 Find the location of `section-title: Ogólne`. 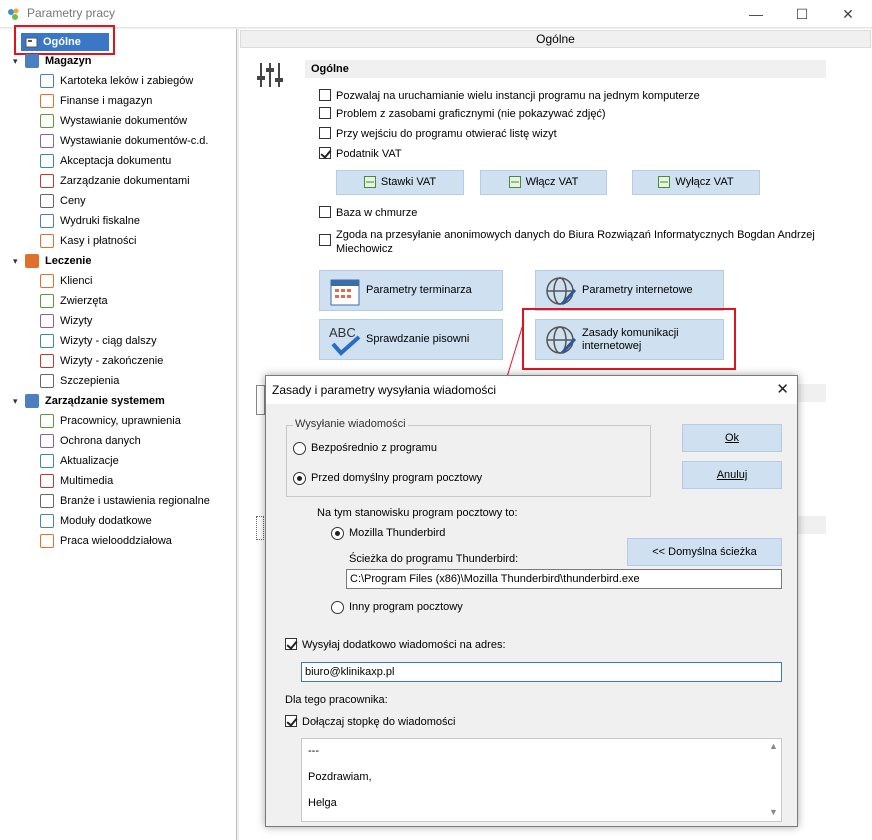

section-title: Ogólne is located at coordinates (565, 69).